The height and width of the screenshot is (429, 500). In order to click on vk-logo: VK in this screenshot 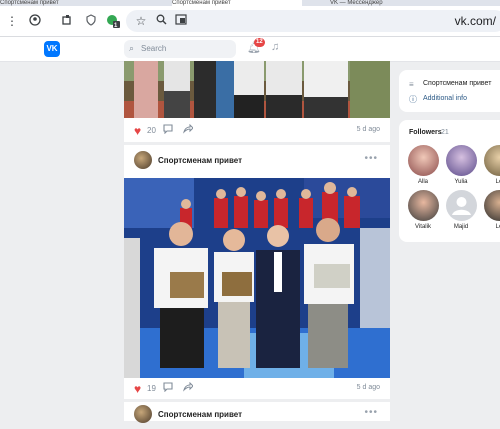, I will do `click(52, 49)`.